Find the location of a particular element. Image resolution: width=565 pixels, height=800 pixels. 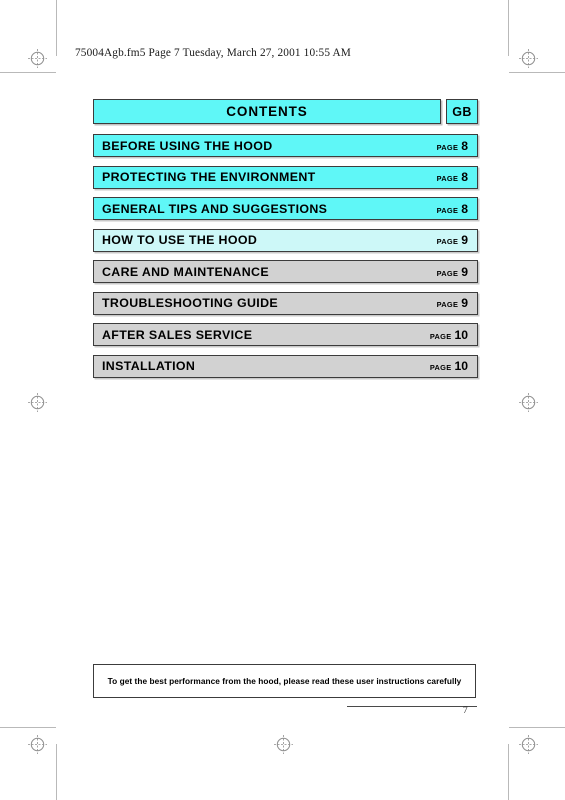

toc-entry-how-to-use-the-hood: HOW TO USE THE HOOD PAGE 9 is located at coordinates (285, 240).